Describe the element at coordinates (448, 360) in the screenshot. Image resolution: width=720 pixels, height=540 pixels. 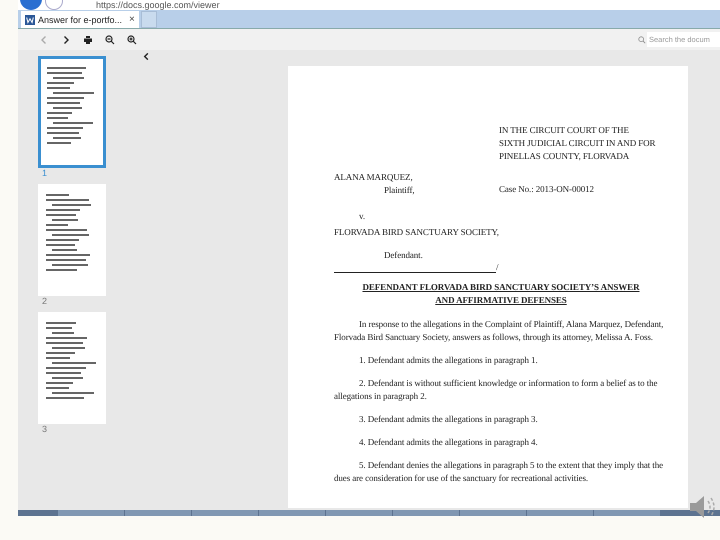
I see `numbered-paragraph: 1. Defendant admits the allegations in paragraph 1.` at that location.